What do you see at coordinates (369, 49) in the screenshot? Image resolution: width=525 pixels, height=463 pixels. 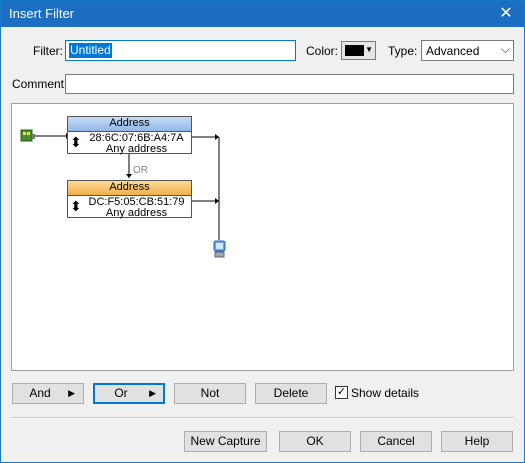 I see `dropdown-arrow-icon: ▼` at bounding box center [369, 49].